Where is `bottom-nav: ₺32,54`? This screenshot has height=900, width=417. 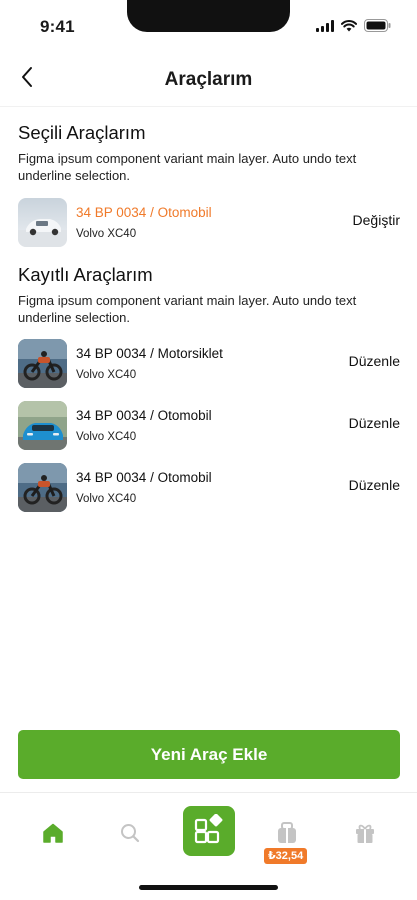
bottom-nav: ₺32,54 is located at coordinates (208, 846).